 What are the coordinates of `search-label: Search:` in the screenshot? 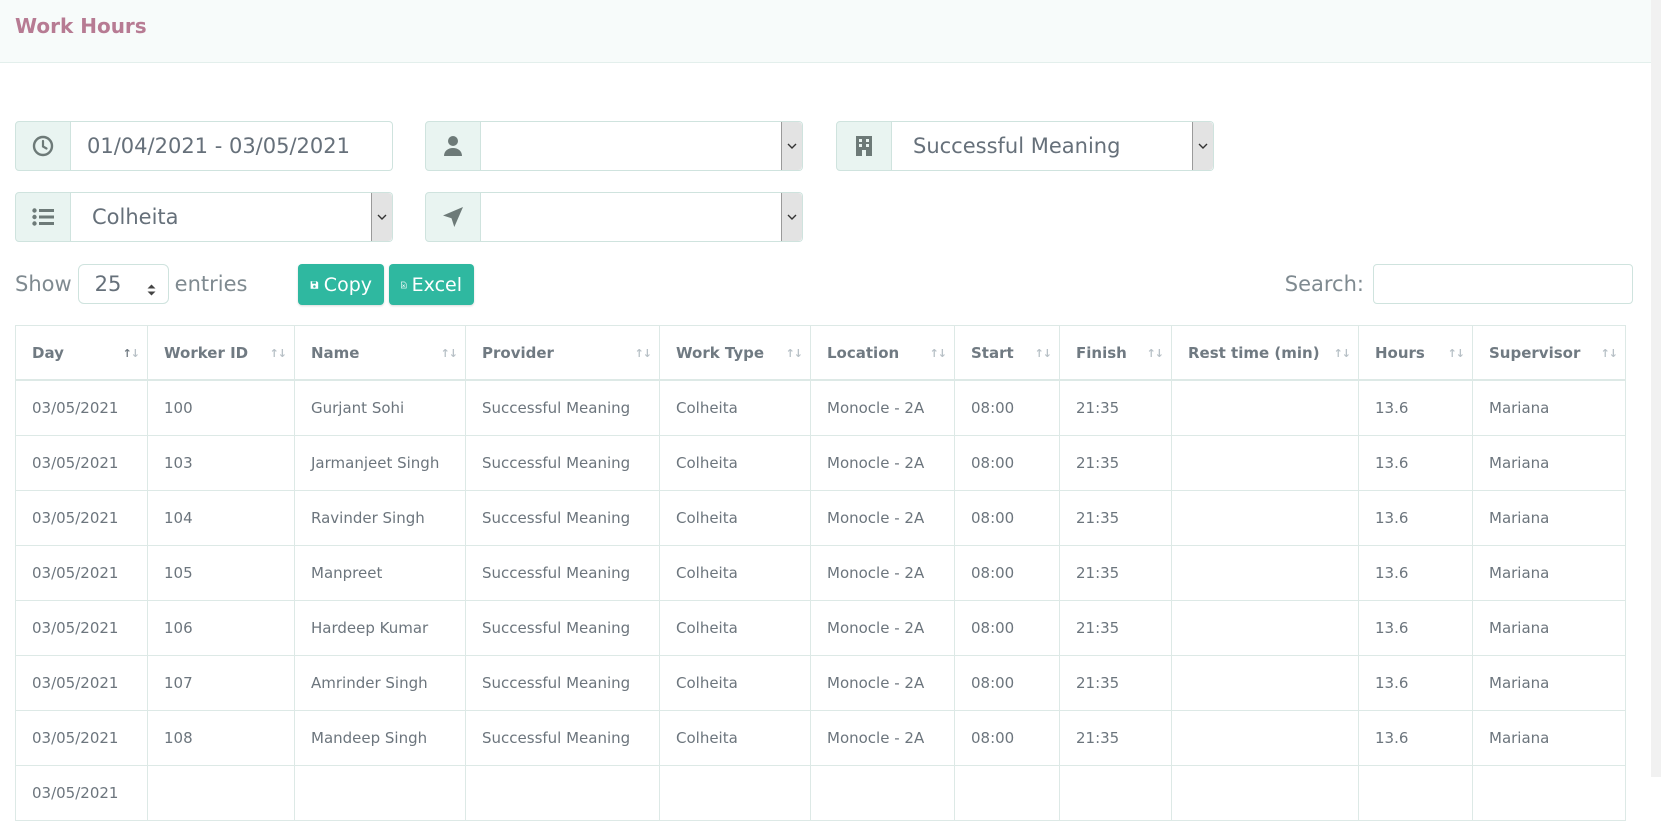 It's located at (1324, 284).